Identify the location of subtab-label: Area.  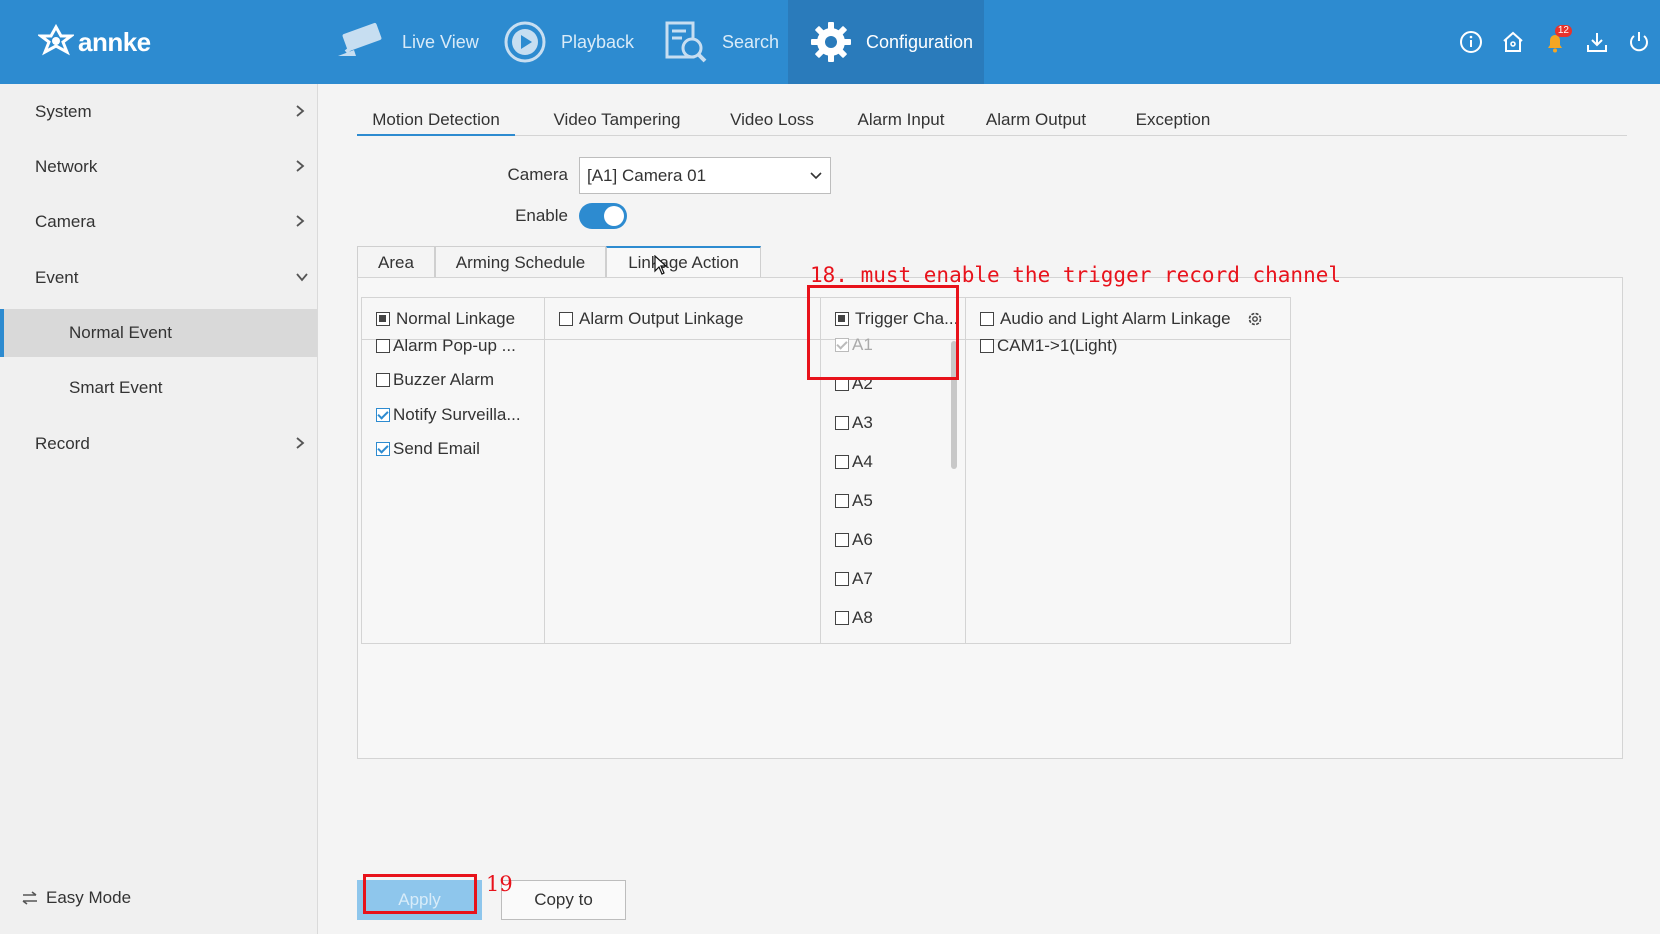
(396, 262).